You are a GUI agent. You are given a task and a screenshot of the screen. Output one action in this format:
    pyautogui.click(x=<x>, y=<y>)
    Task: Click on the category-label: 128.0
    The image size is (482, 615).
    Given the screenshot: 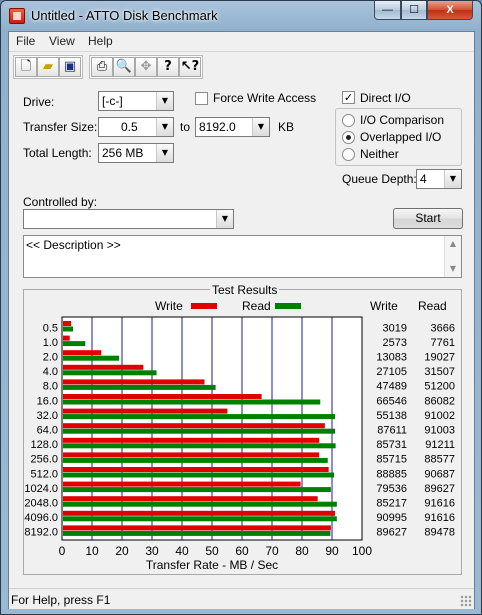 What is the action you would take?
    pyautogui.click(x=44, y=445)
    